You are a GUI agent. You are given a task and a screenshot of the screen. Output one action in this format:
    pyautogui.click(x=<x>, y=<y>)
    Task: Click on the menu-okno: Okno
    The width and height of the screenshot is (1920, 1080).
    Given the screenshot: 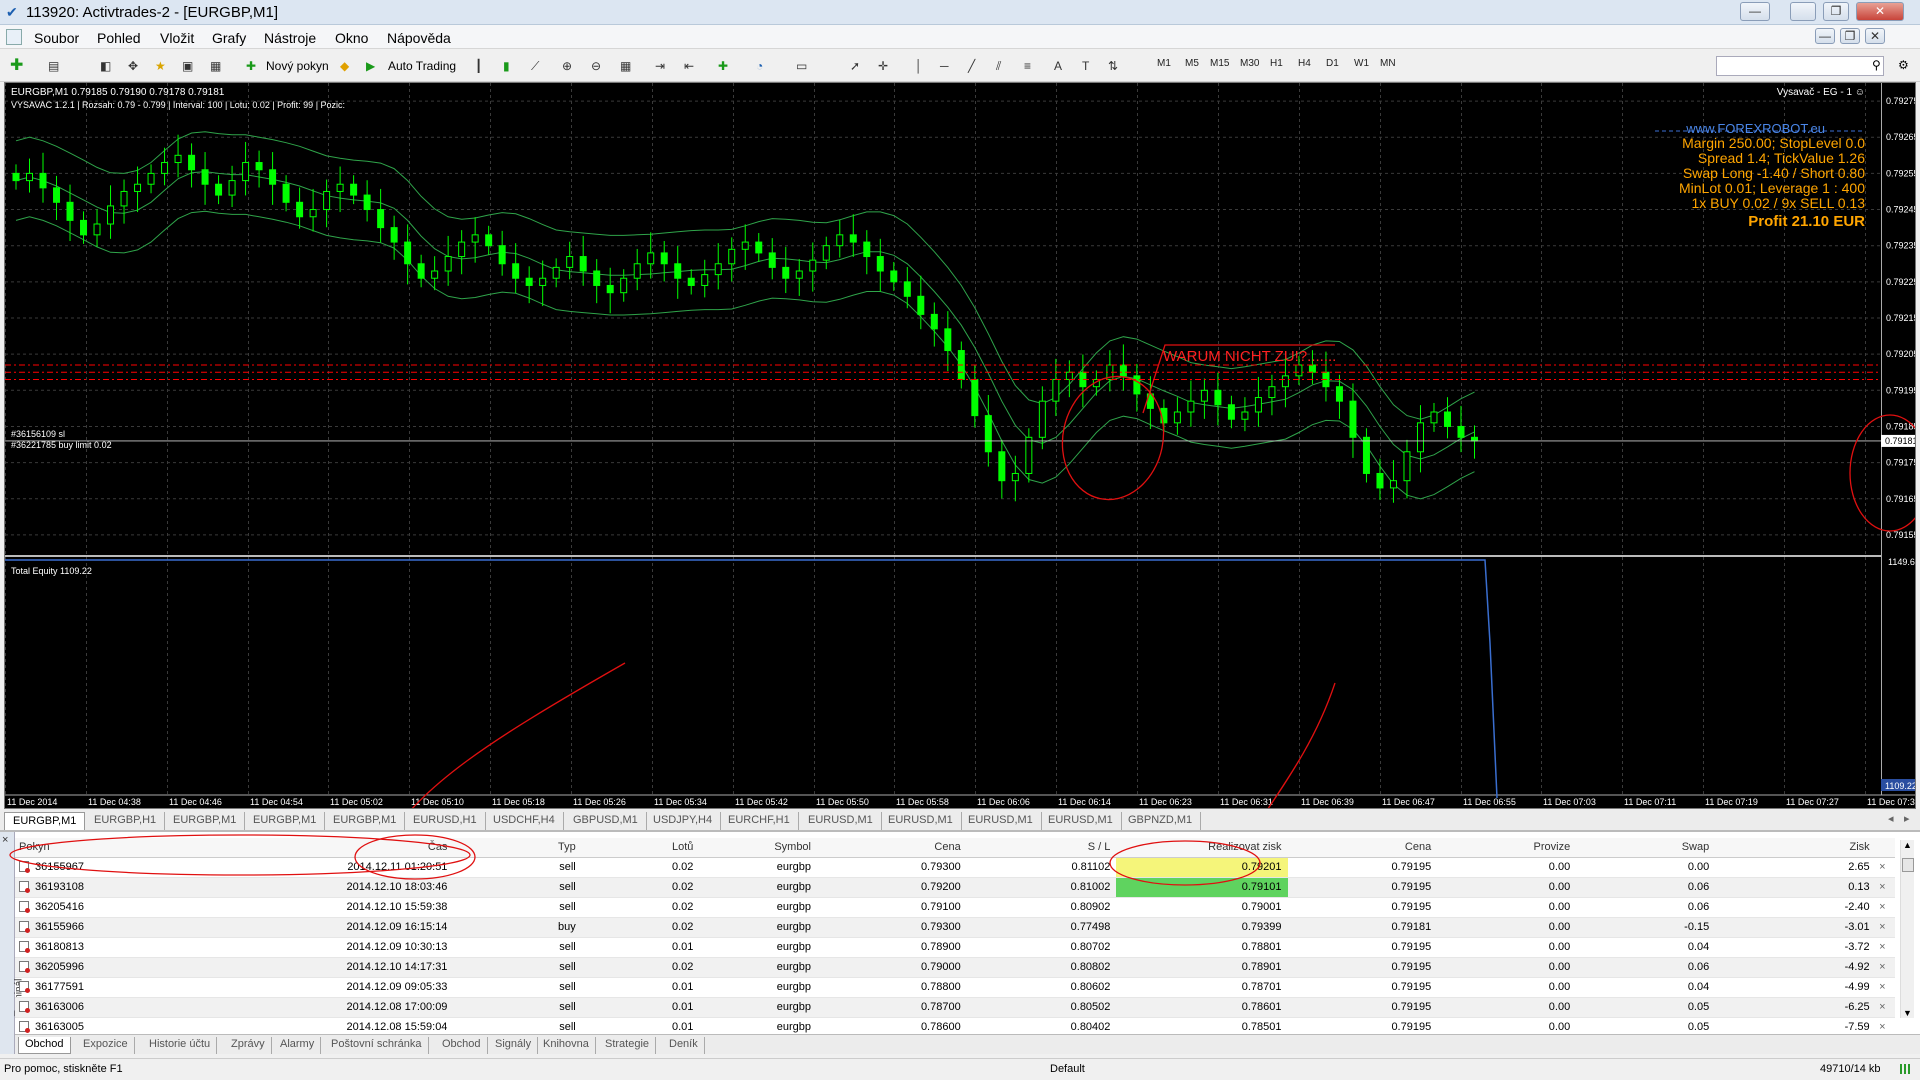 What is the action you would take?
    pyautogui.click(x=351, y=38)
    